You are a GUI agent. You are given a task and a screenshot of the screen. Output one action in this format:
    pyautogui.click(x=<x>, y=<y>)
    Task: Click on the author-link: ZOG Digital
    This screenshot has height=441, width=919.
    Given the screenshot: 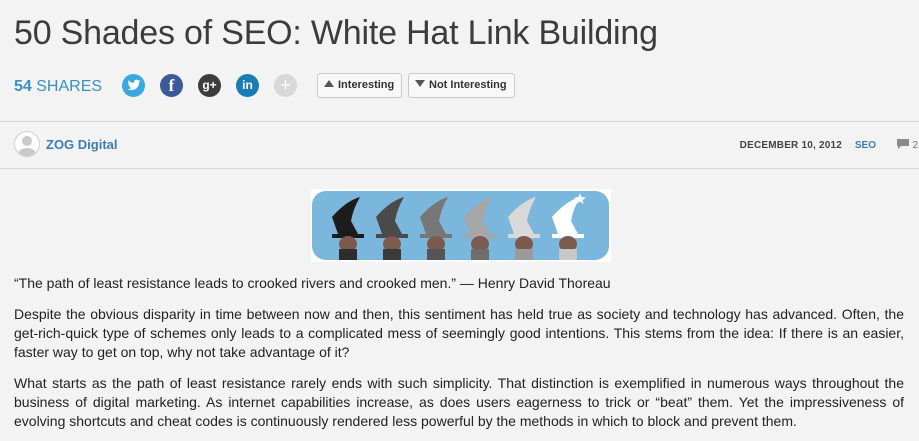 What is the action you would take?
    pyautogui.click(x=82, y=144)
    